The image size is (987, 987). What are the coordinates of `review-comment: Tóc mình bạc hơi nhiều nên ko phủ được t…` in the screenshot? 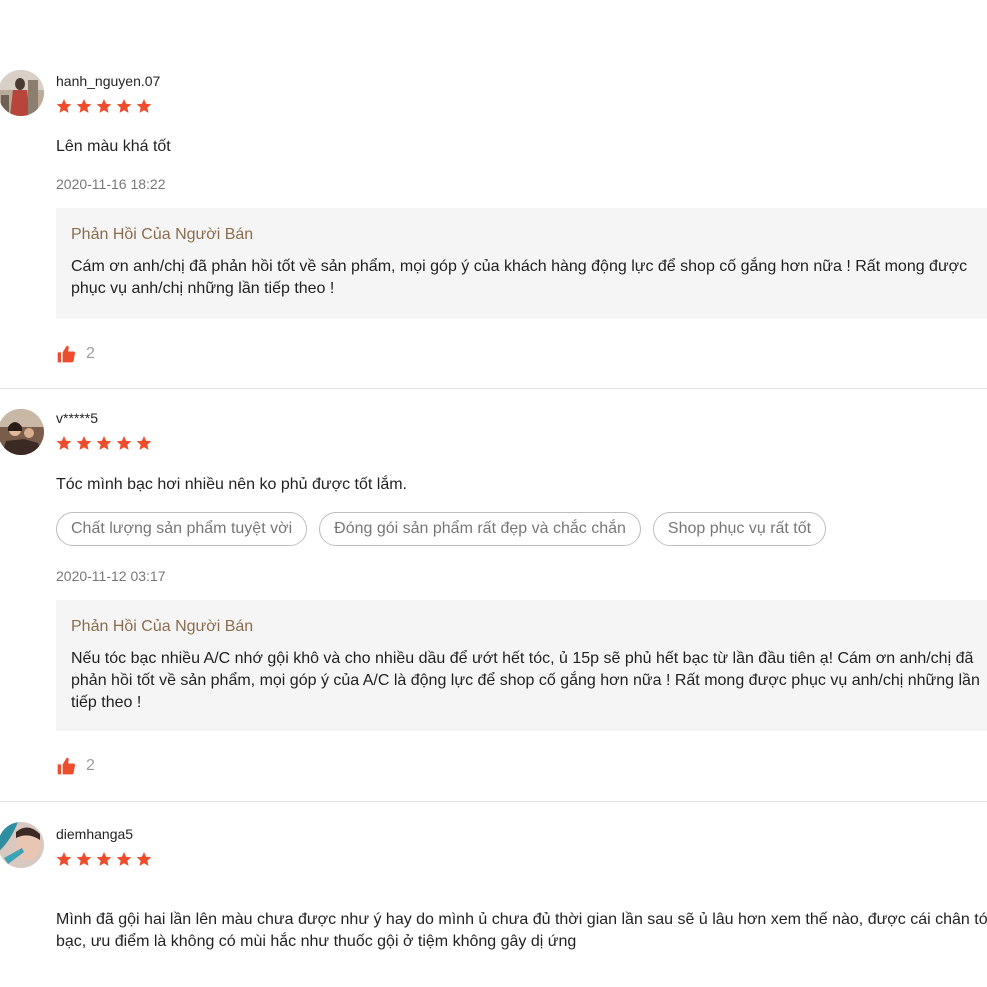 It's located at (231, 484).